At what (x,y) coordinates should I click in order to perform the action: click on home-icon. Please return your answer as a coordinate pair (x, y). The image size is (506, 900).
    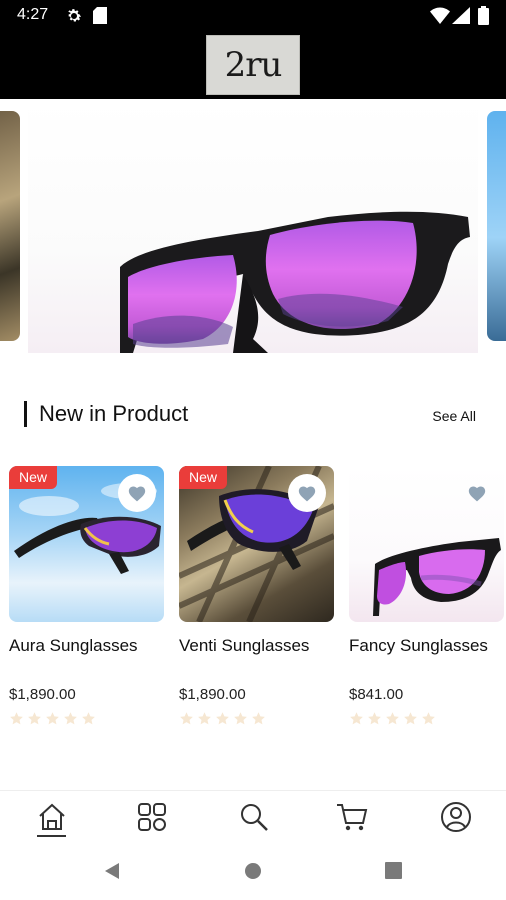
    Looking at the image, I should click on (52, 816).